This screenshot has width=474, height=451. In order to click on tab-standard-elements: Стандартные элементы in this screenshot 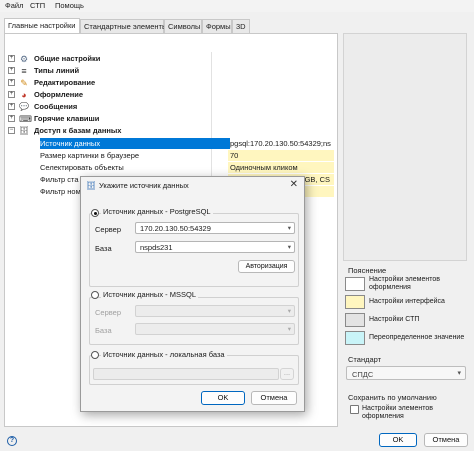, I will do `click(123, 26)`.